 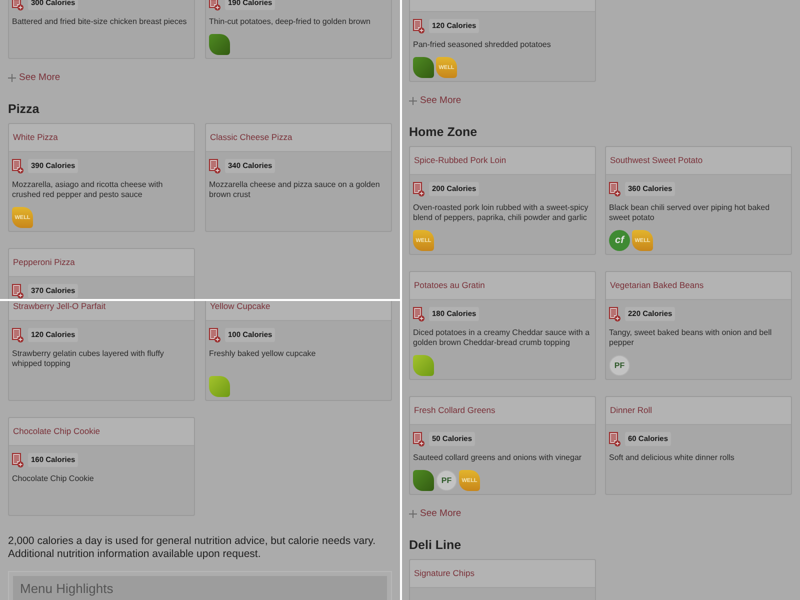 I want to click on item-description: Battered and fried bite-size chicken breast pieces, so click(x=100, y=22).